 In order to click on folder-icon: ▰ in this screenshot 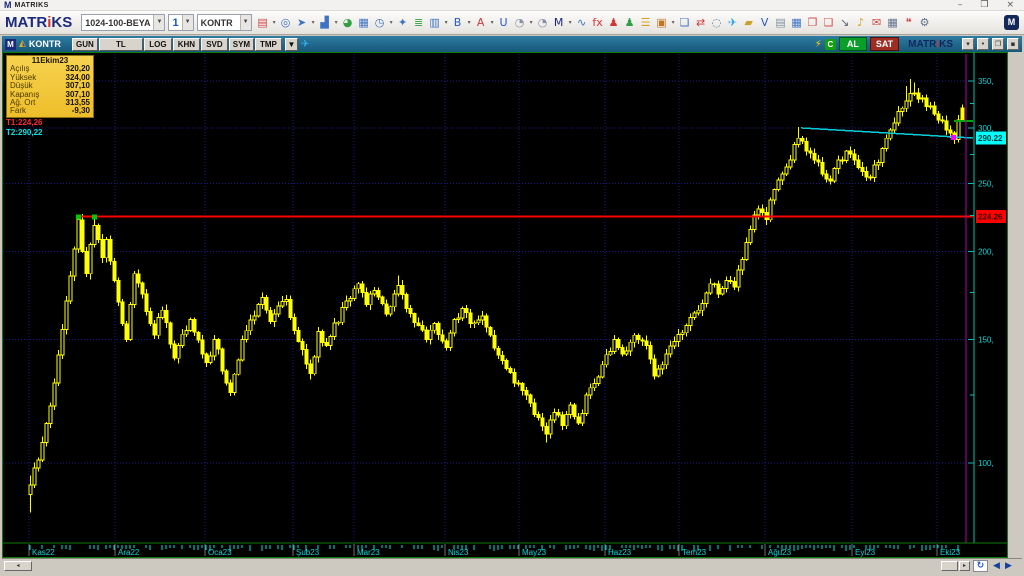, I will do `click(749, 23)`.